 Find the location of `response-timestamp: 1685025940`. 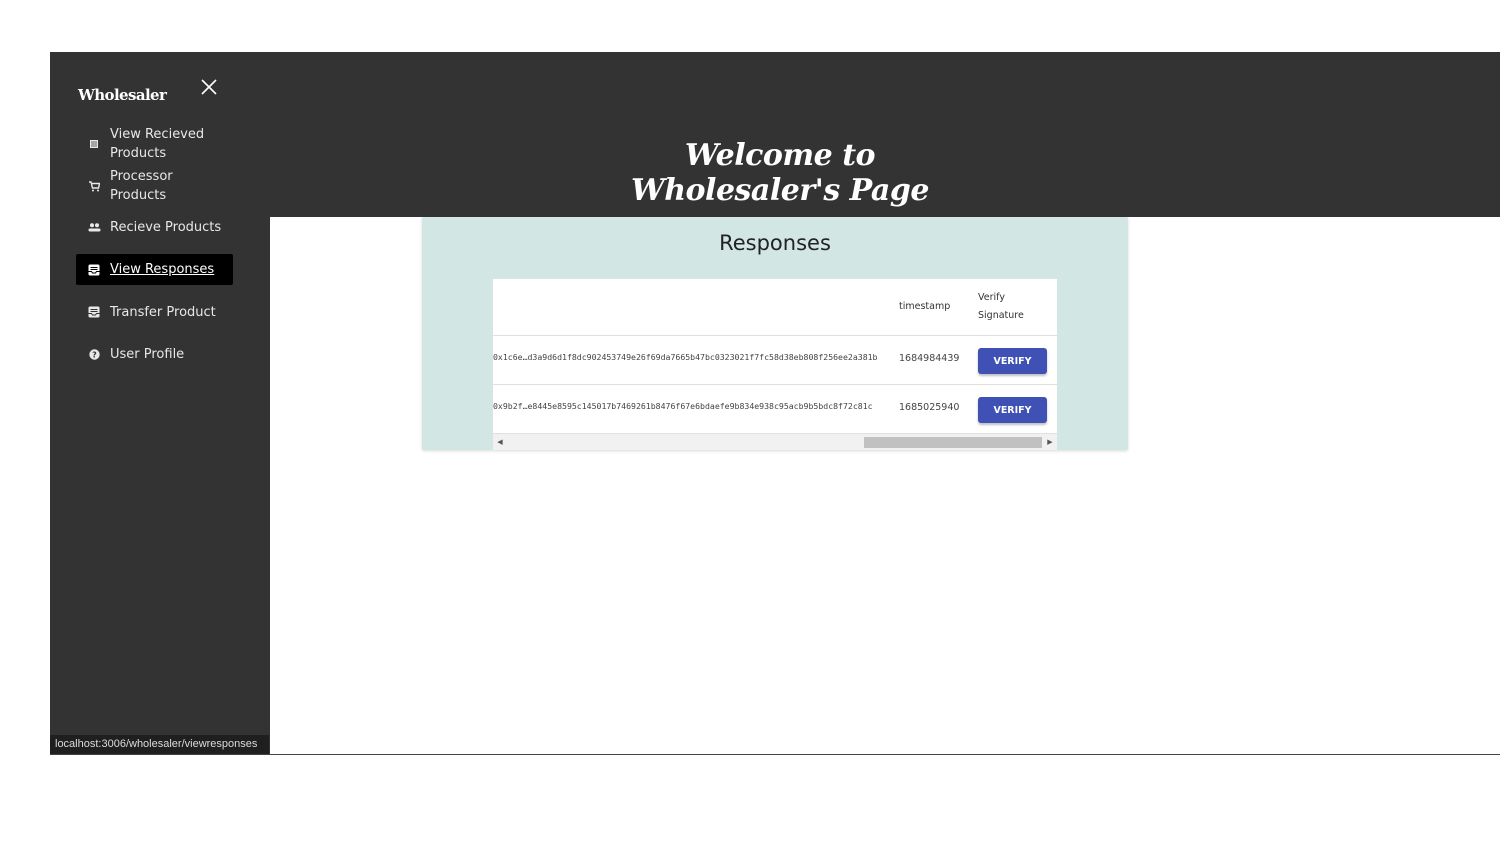

response-timestamp: 1685025940 is located at coordinates (929, 407).